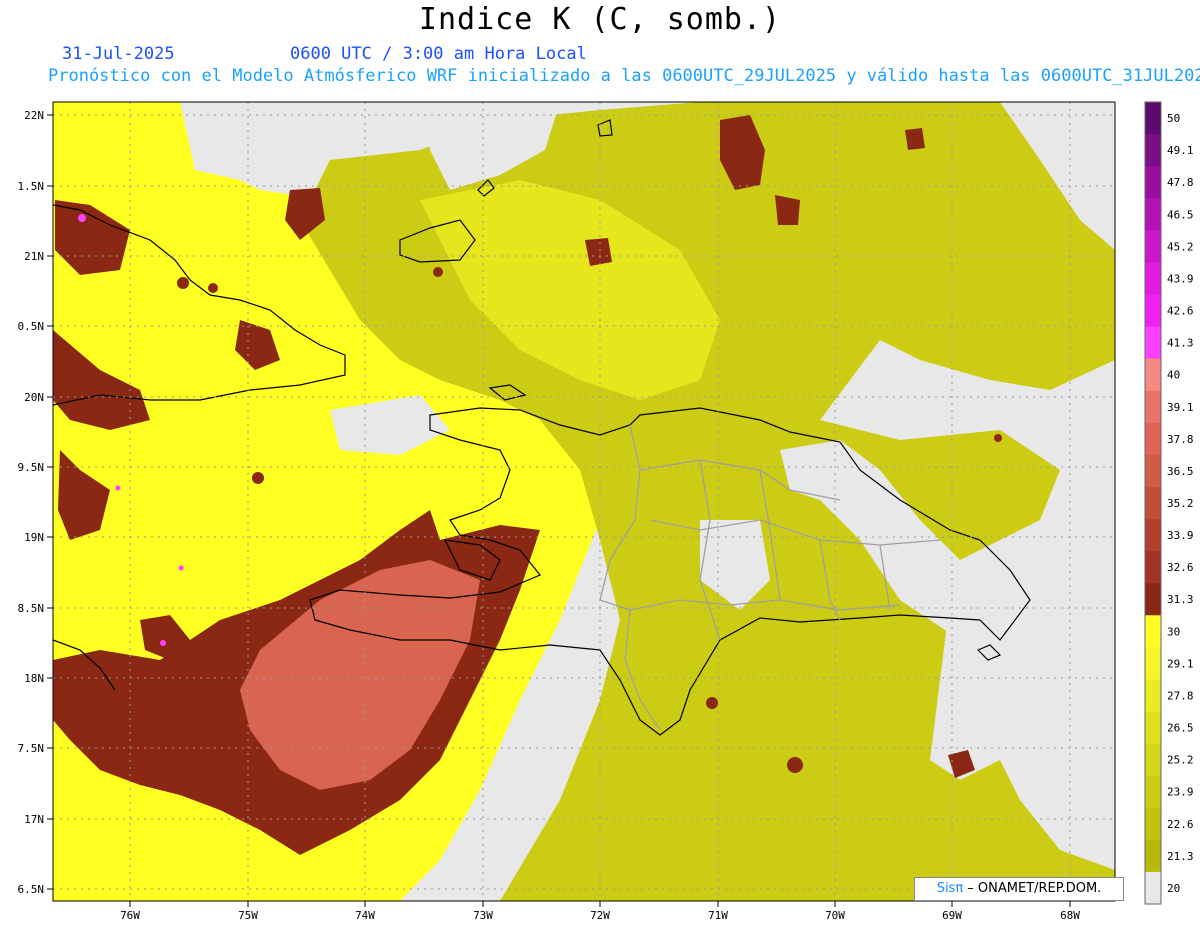 The width and height of the screenshot is (1200, 927). Describe the element at coordinates (1180, 535) in the screenshot. I see `colorbar-label: 33.9` at that location.